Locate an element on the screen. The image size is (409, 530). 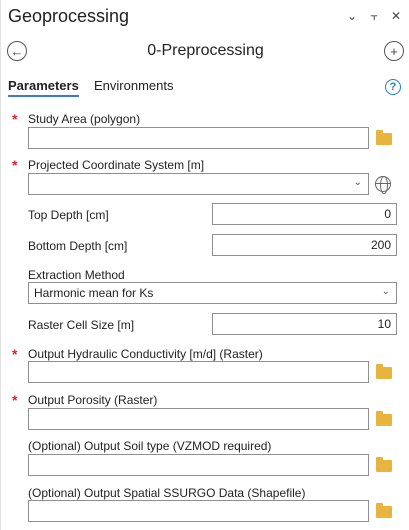
tool-name: 0-Preprocessing is located at coordinates (205, 50).